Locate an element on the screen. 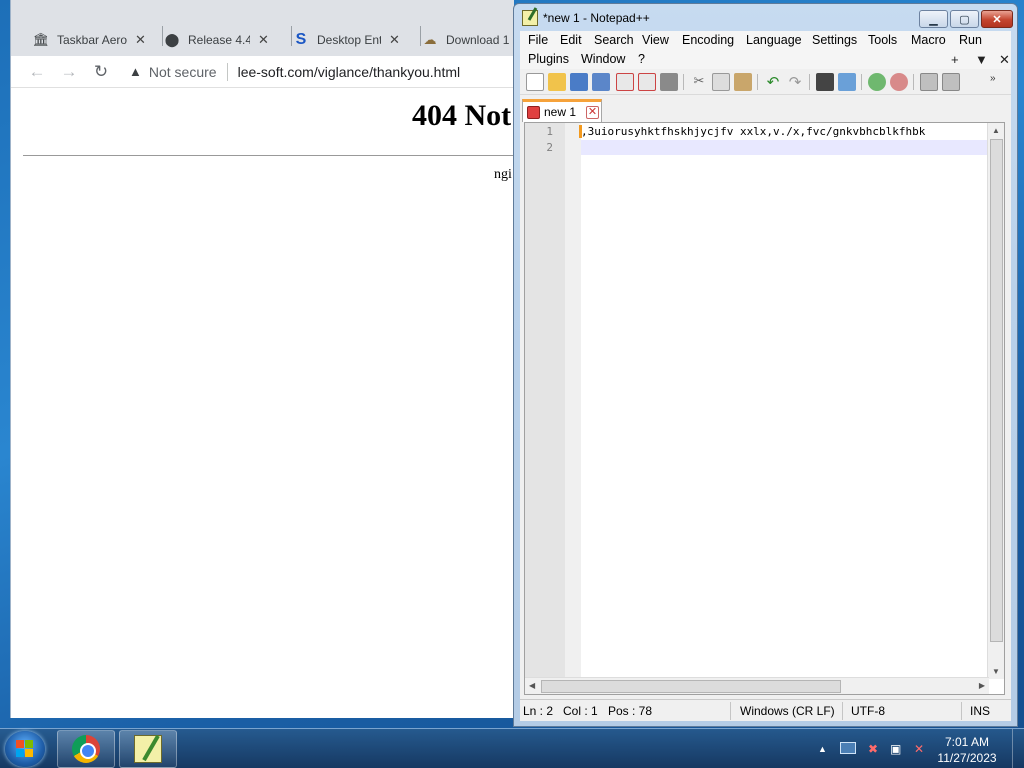  vertical-scrollbar: ▲ ▼ is located at coordinates (995, 401).